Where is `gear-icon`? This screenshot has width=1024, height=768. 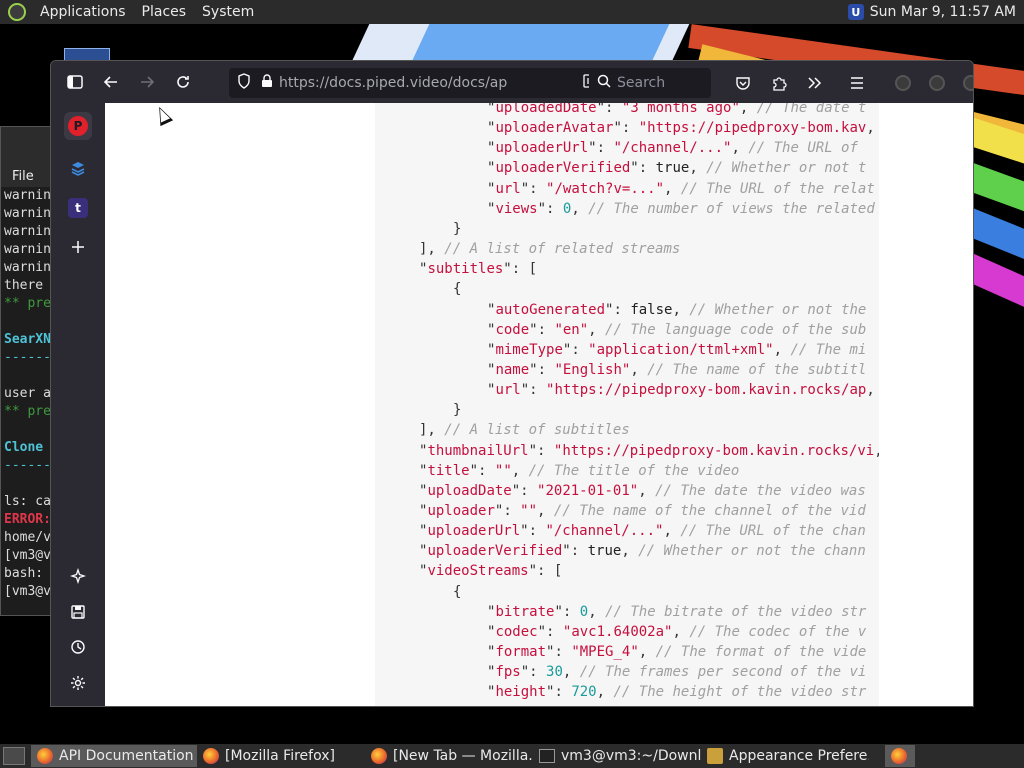
gear-icon is located at coordinates (78, 683).